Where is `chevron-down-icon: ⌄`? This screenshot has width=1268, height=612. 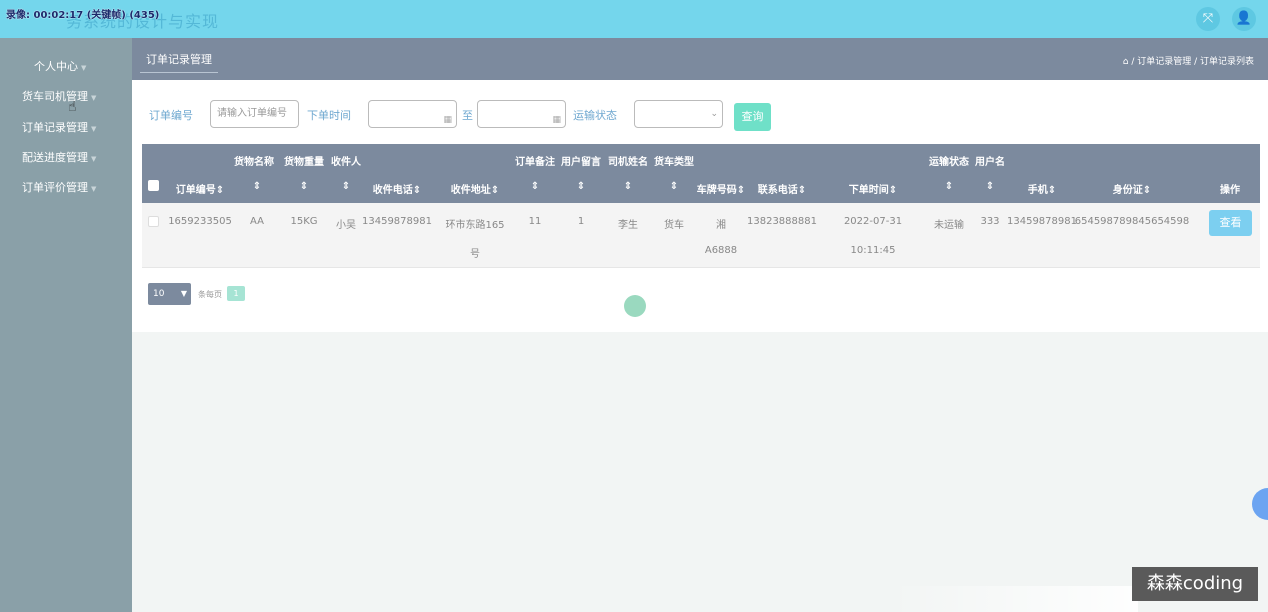 chevron-down-icon: ⌄ is located at coordinates (714, 114).